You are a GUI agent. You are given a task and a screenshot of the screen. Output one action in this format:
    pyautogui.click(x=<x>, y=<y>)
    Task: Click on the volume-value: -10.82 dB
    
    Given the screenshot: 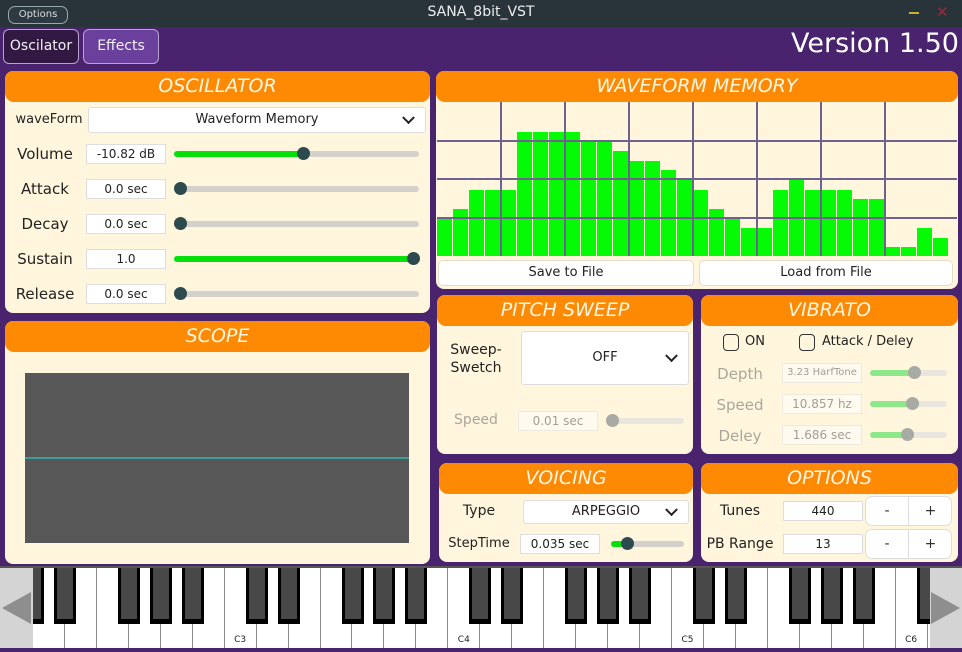 What is the action you would take?
    pyautogui.click(x=126, y=154)
    